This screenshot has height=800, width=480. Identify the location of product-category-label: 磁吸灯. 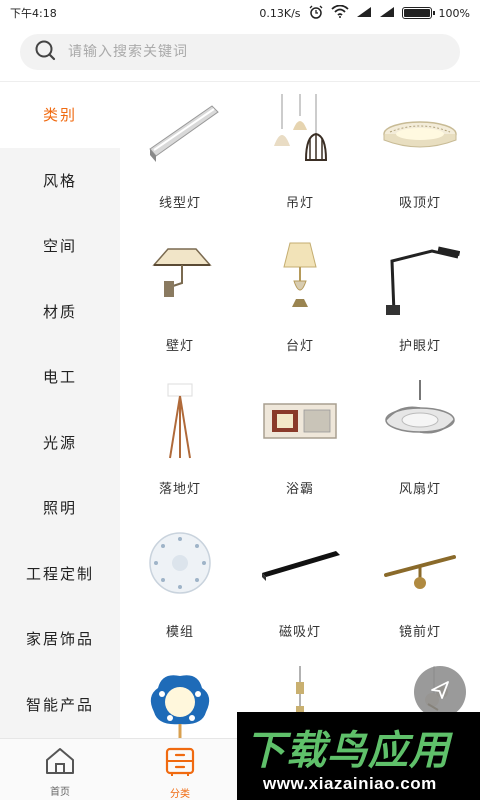
(299, 632).